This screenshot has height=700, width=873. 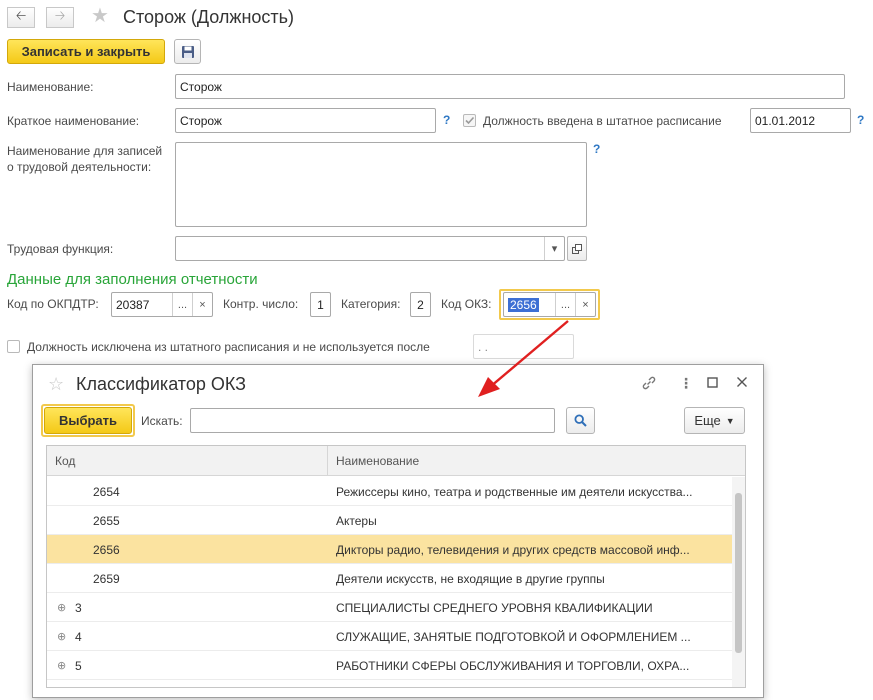 What do you see at coordinates (106, 550) in the screenshot?
I see `code-cell: 2656` at bounding box center [106, 550].